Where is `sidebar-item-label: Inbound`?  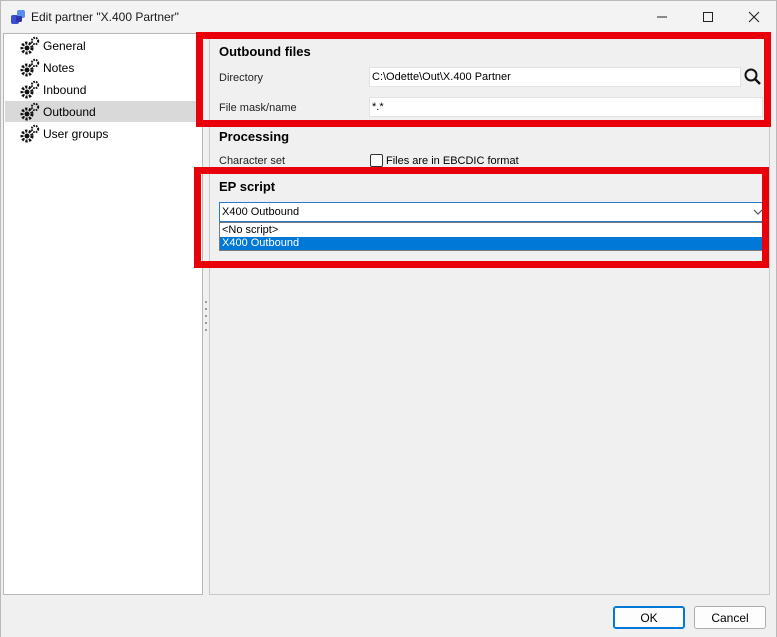
sidebar-item-label: Inbound is located at coordinates (65, 90).